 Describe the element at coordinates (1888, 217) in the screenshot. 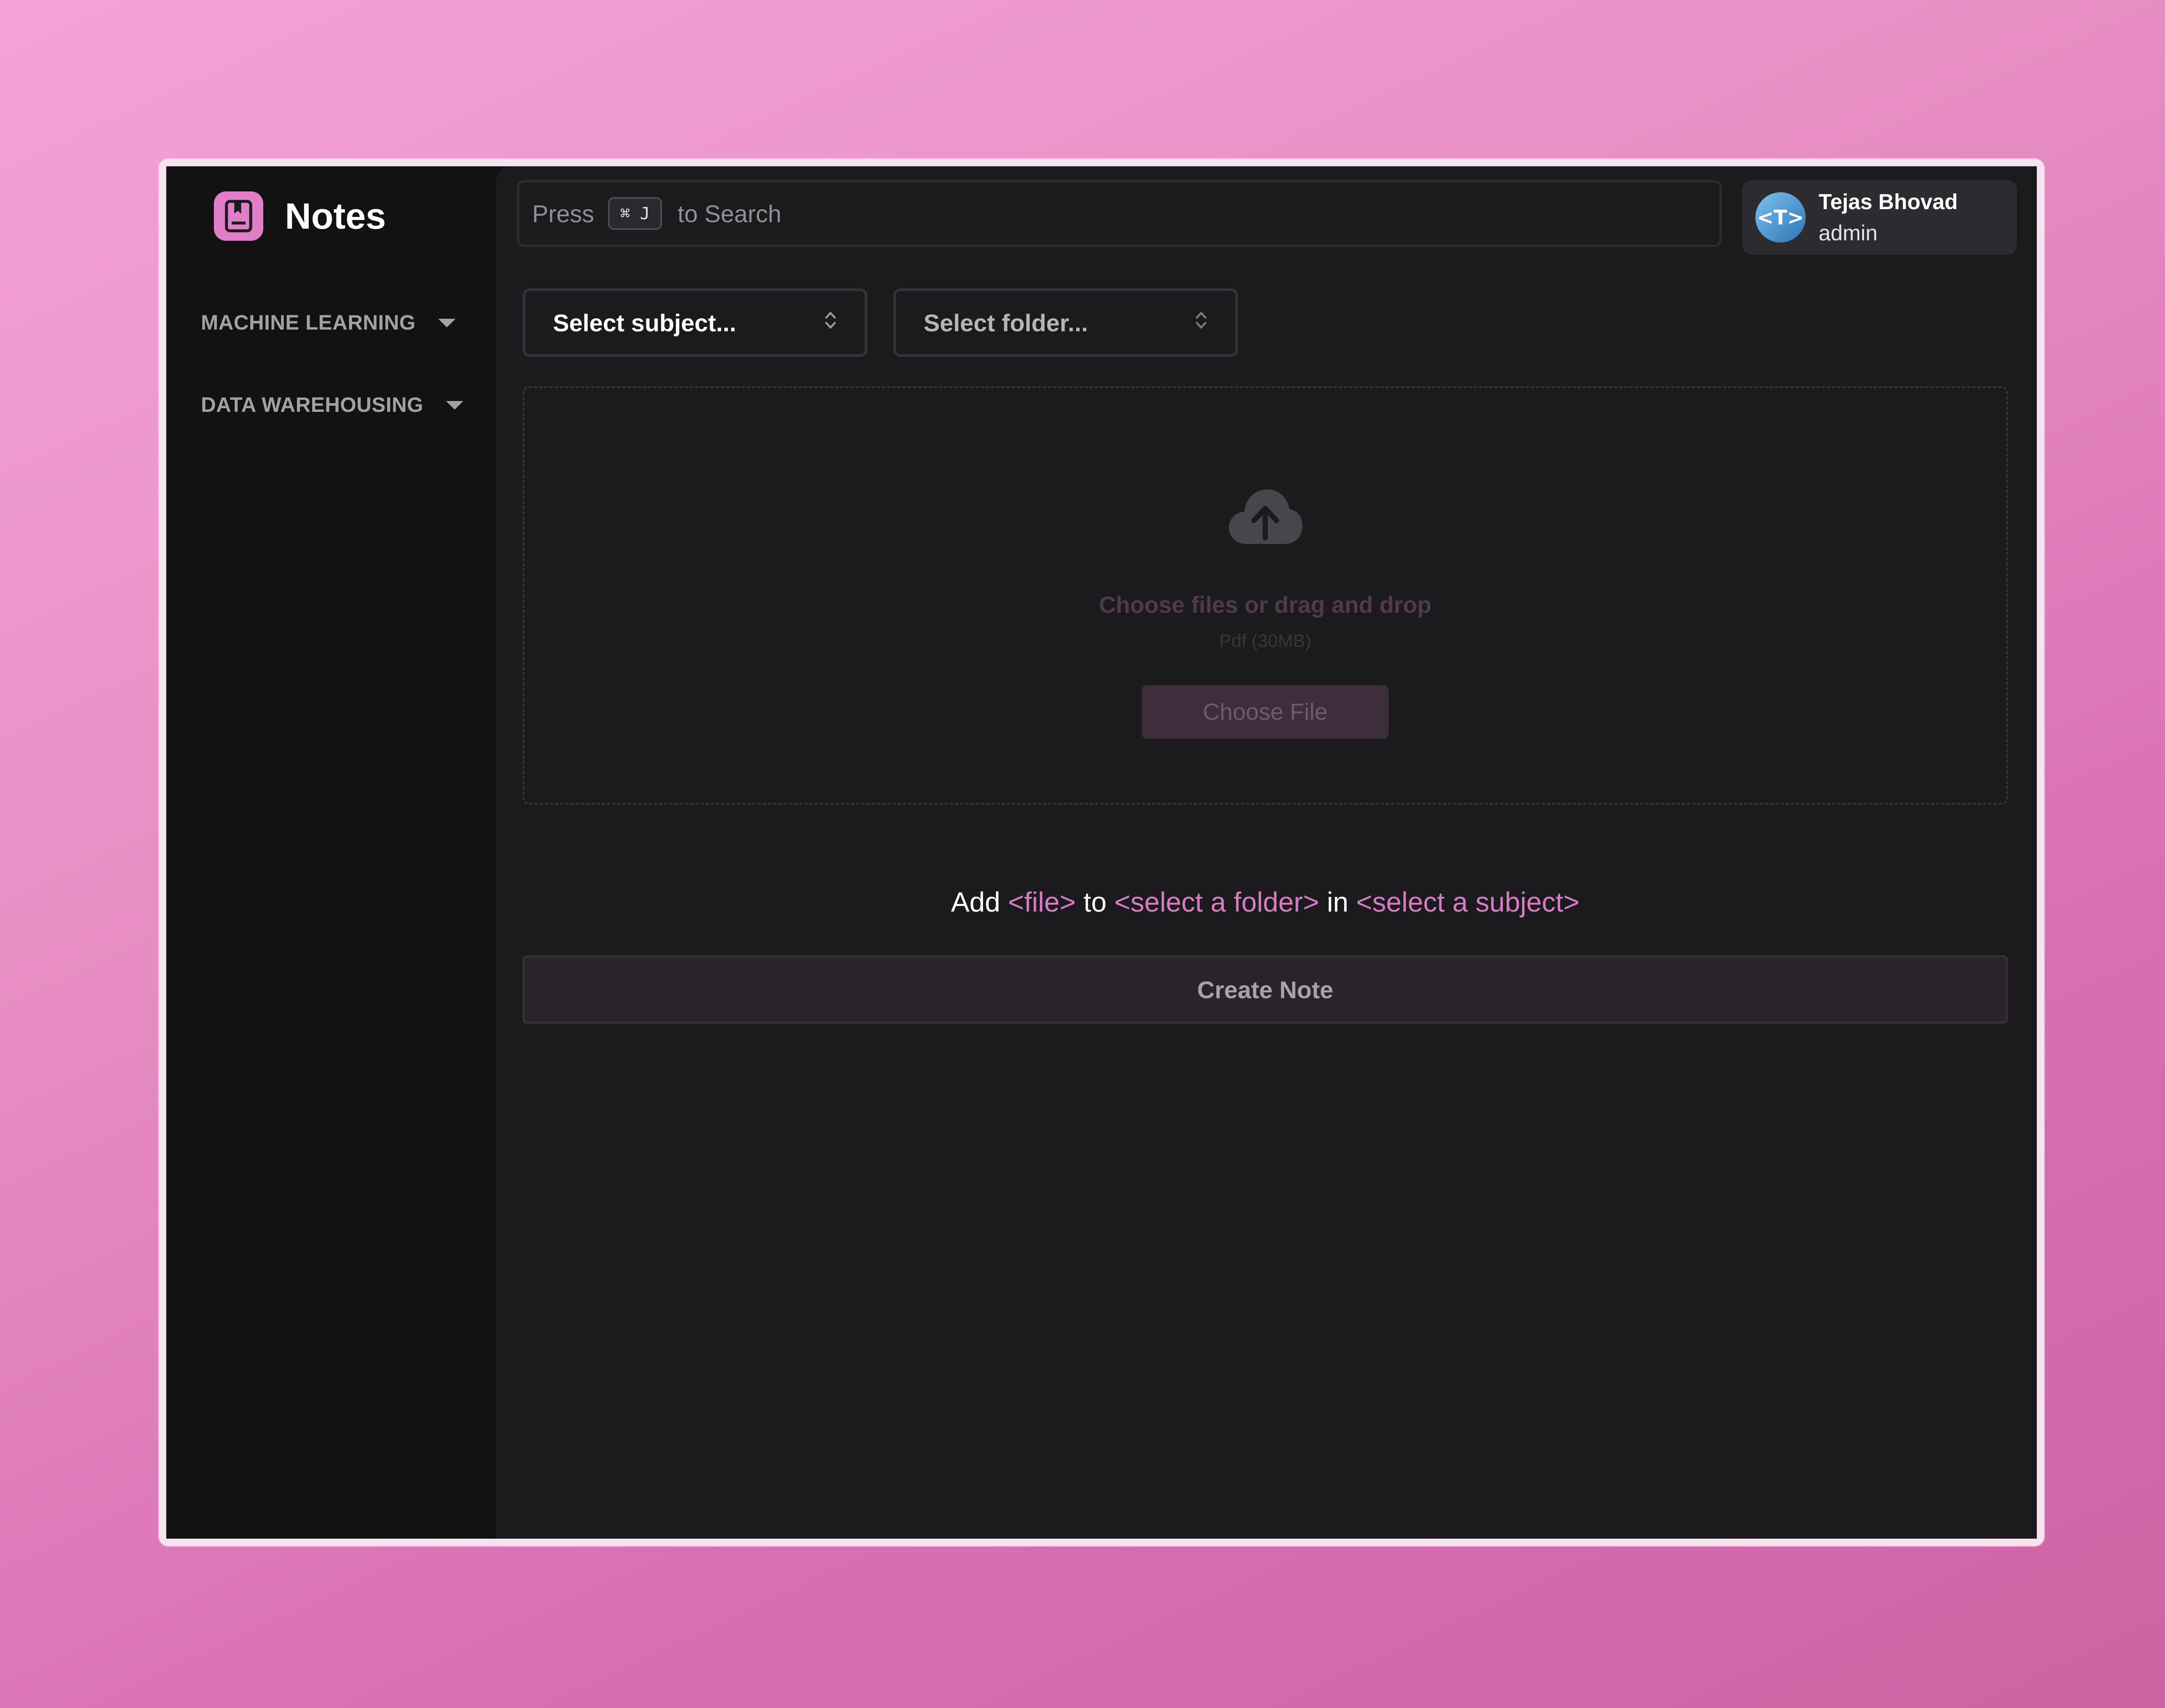

I see `user-info: Tejas Bhovad admin` at that location.